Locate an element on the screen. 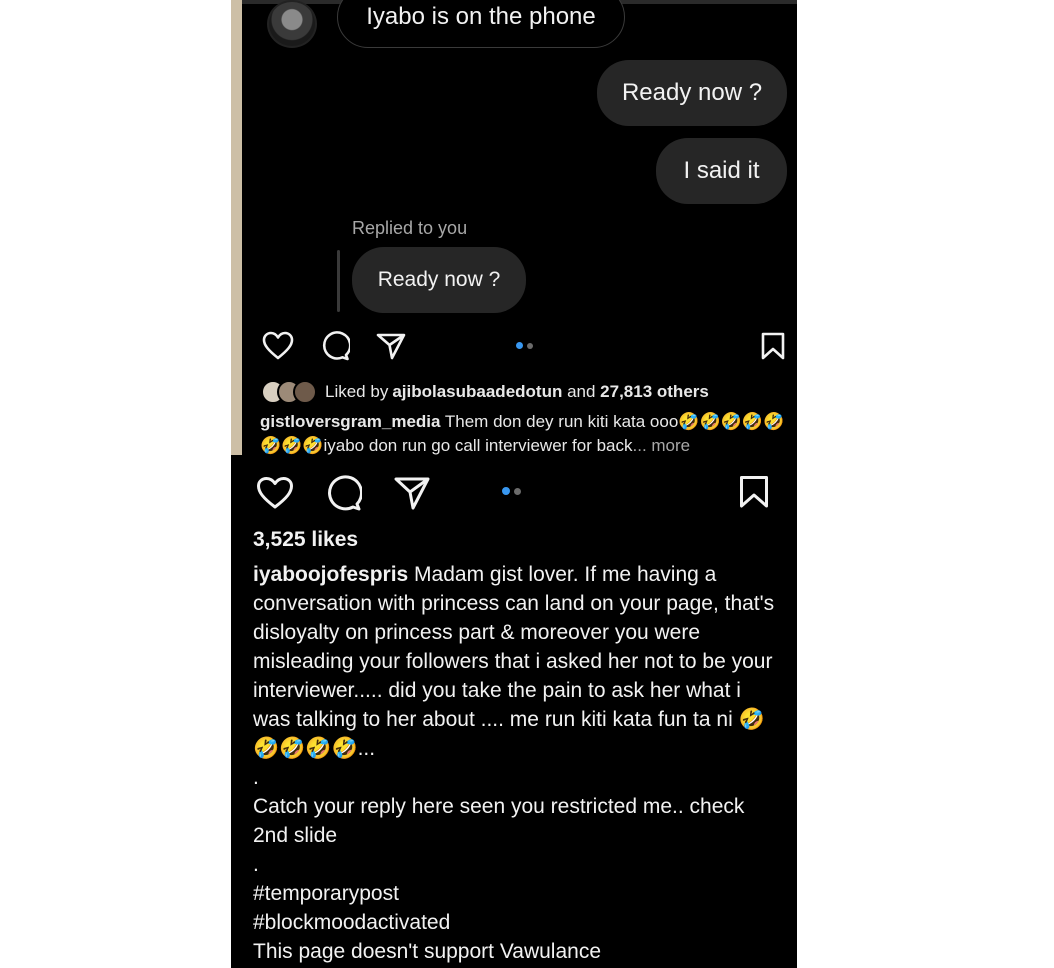 The width and height of the screenshot is (1054, 968). replied-label: Replied to you is located at coordinates (410, 228).